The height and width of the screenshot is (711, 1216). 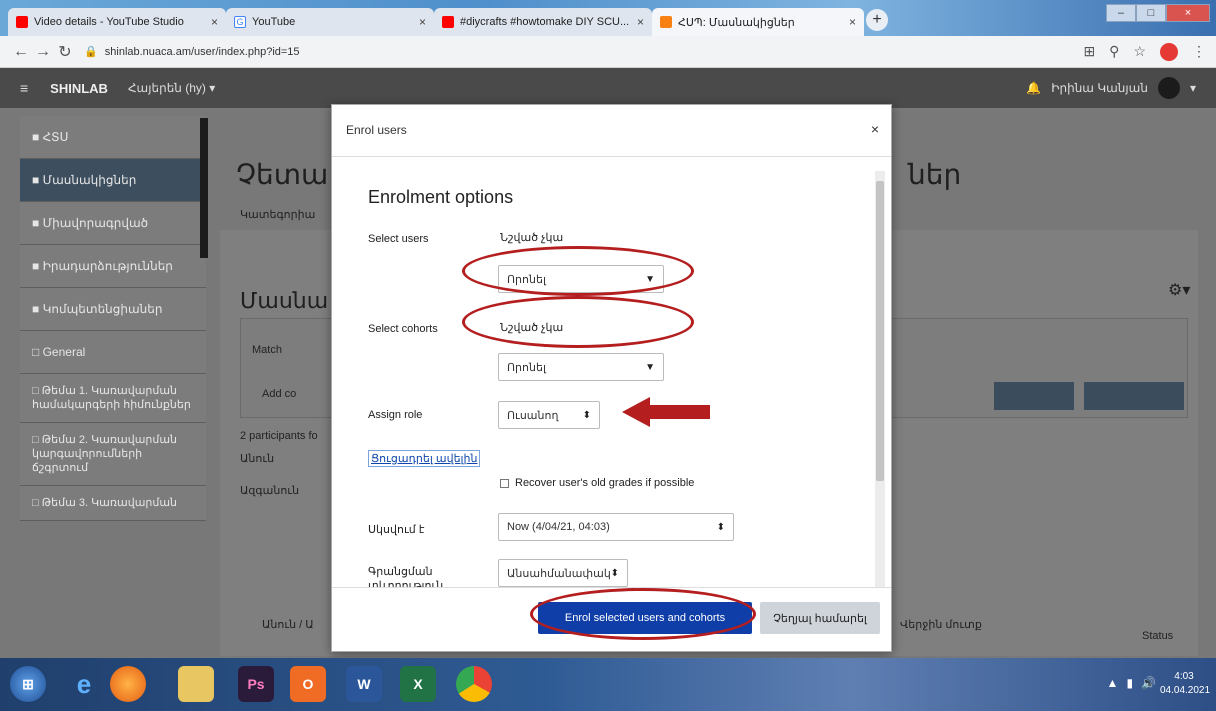 I want to click on chrome-icon, so click(x=474, y=684).